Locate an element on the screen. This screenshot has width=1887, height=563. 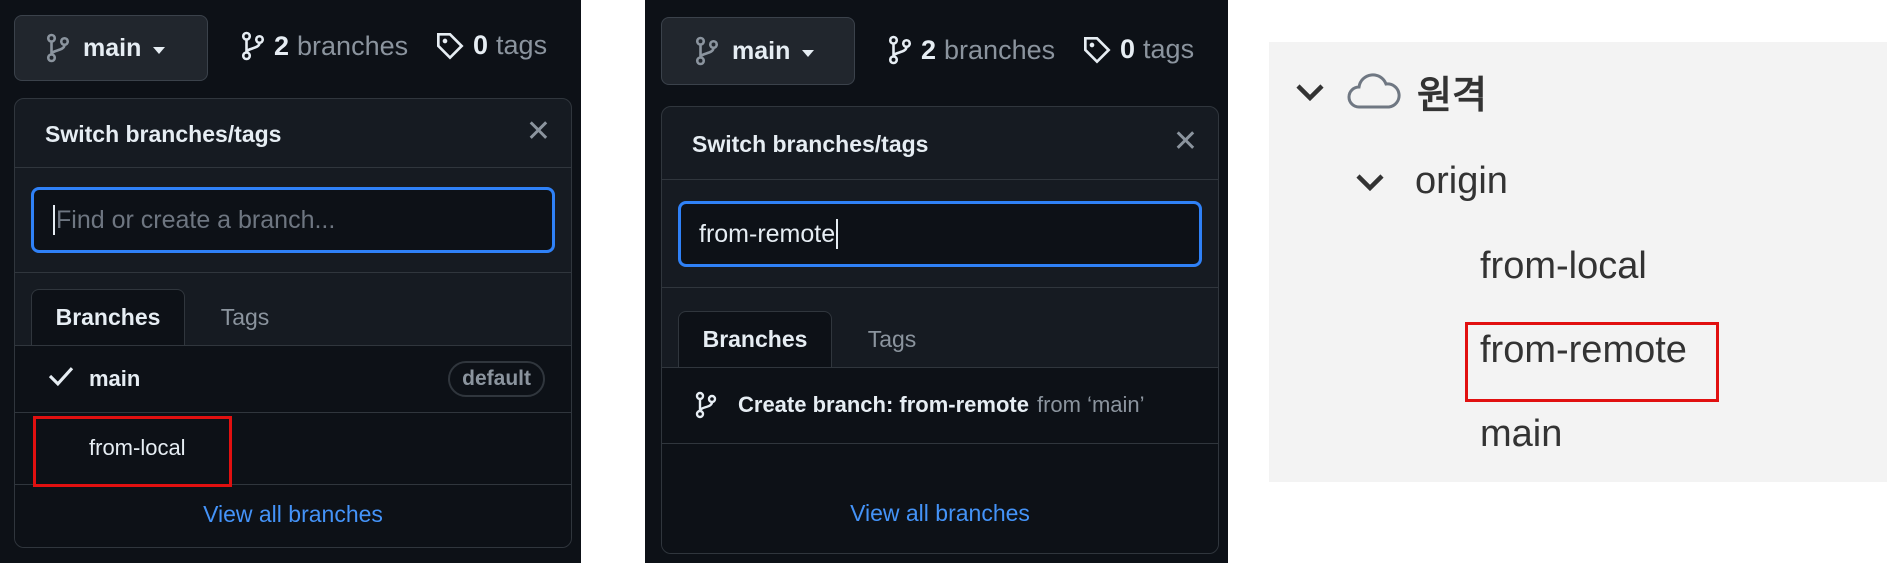
remote-branch-row: from-local is located at coordinates (1563, 266).